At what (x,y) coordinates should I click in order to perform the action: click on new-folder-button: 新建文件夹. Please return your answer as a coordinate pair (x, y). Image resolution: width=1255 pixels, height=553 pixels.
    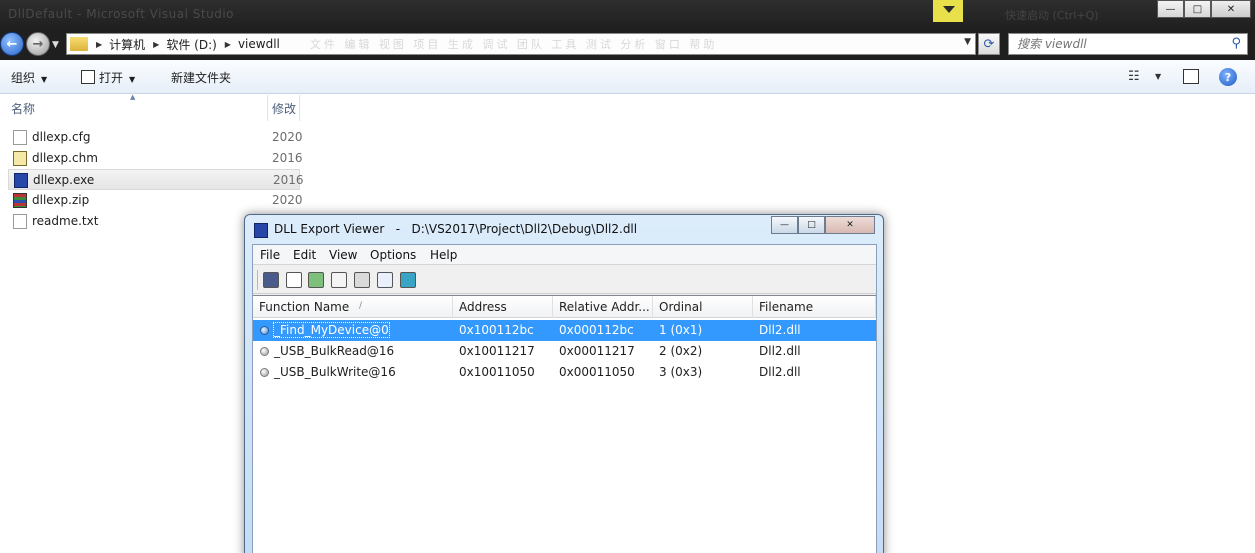
    Looking at the image, I should click on (201, 77).